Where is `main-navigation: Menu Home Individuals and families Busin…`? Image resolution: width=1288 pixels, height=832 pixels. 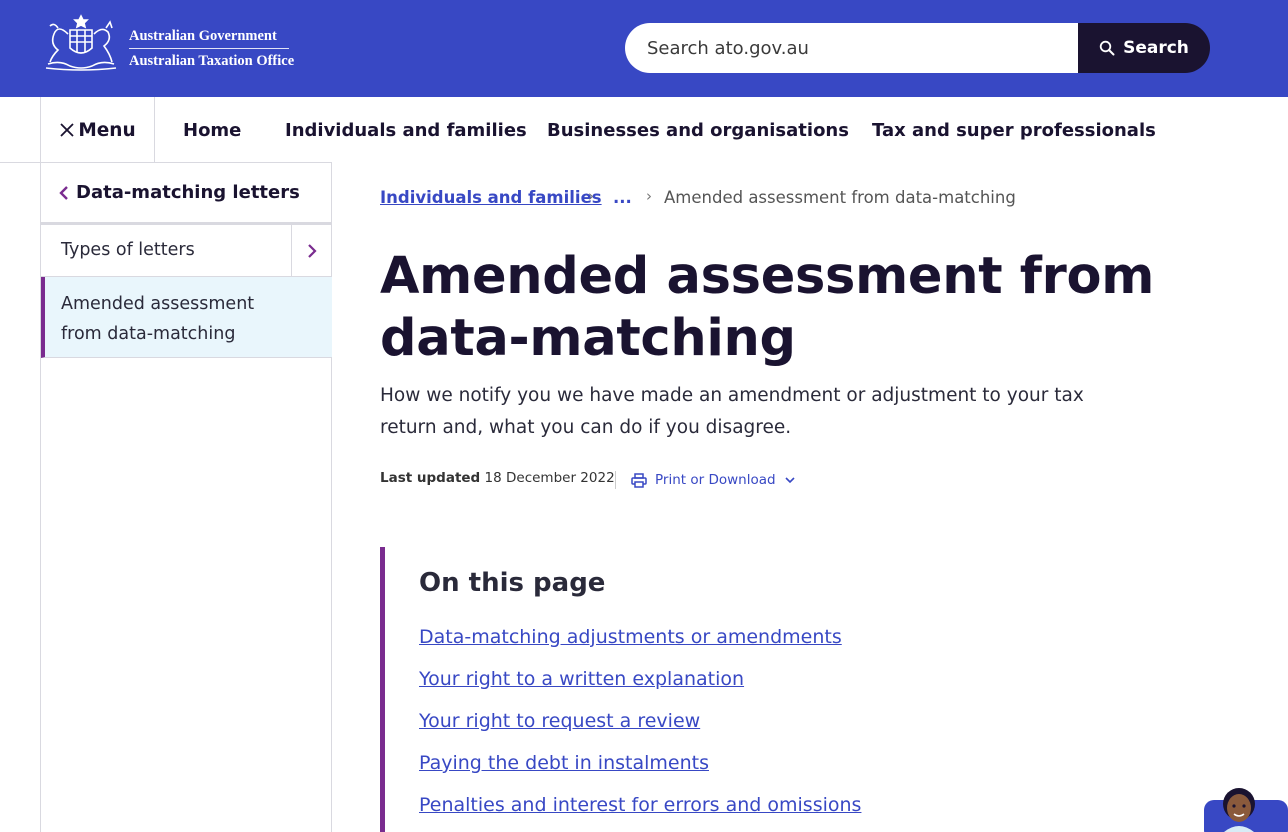
main-navigation: Menu Home Individuals and families Busin… is located at coordinates (644, 130).